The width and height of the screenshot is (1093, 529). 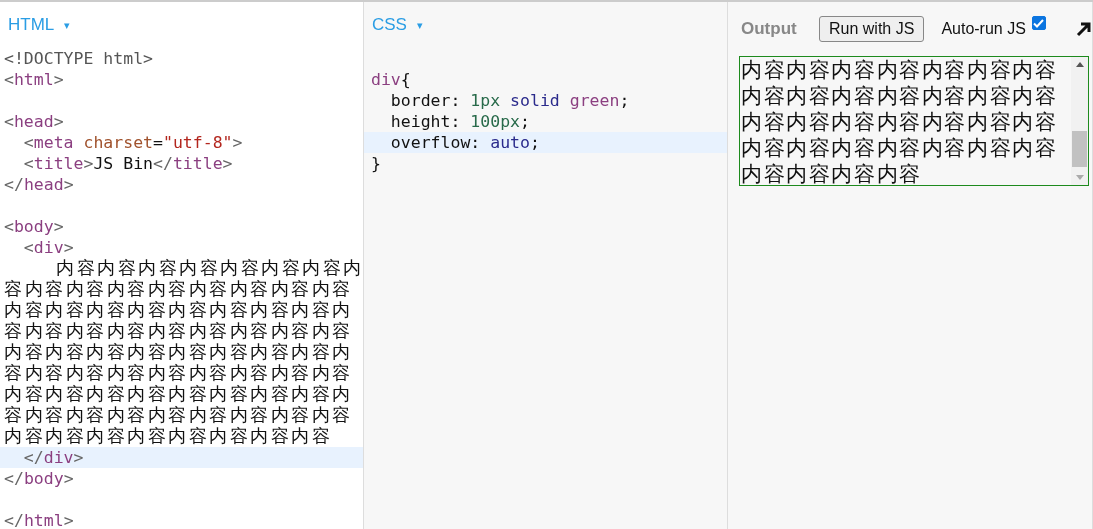 What do you see at coordinates (39, 184) in the screenshot?
I see `code-line: </head>` at bounding box center [39, 184].